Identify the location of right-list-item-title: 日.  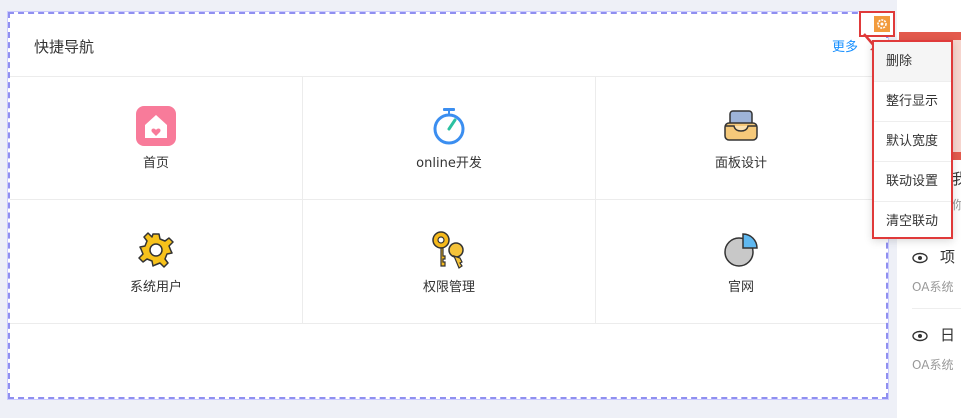
(950, 334).